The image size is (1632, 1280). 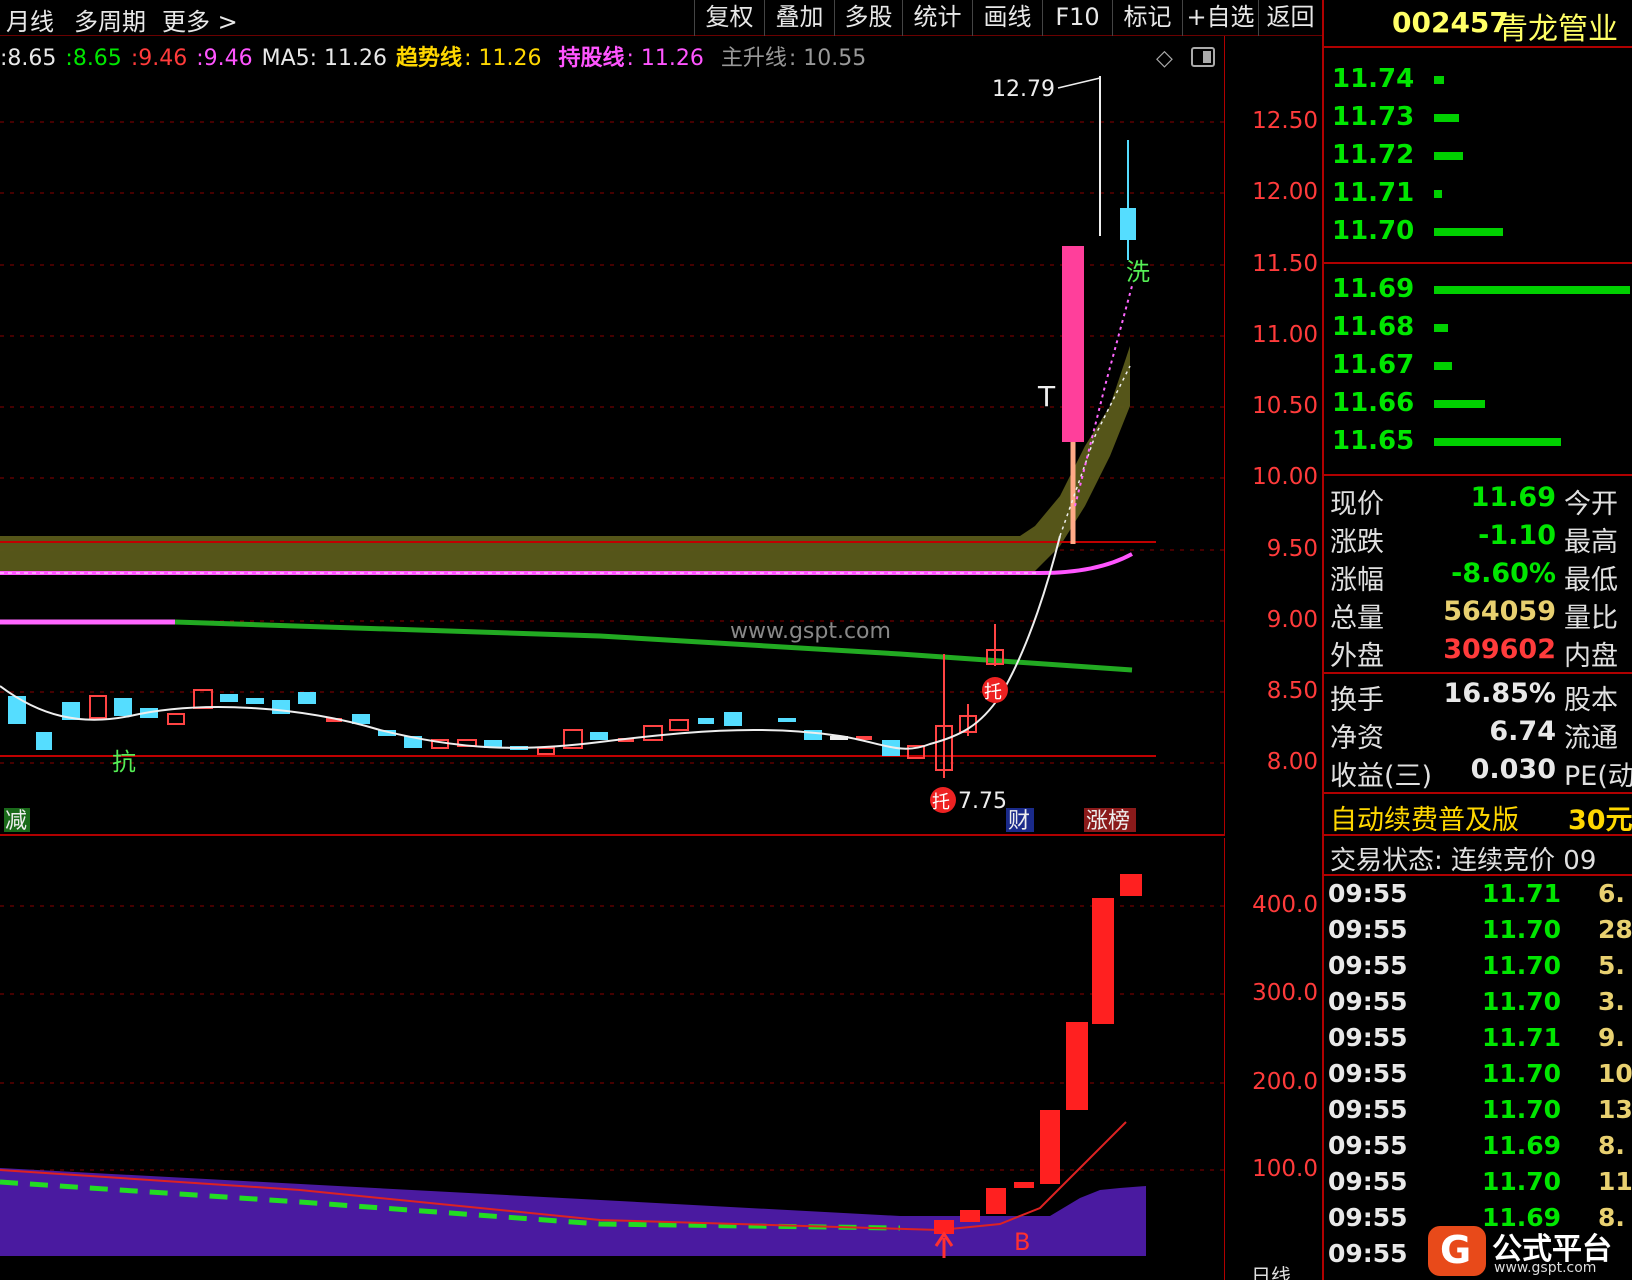 I want to click on vol-tick: 200.0, so click(x=1285, y=1082).